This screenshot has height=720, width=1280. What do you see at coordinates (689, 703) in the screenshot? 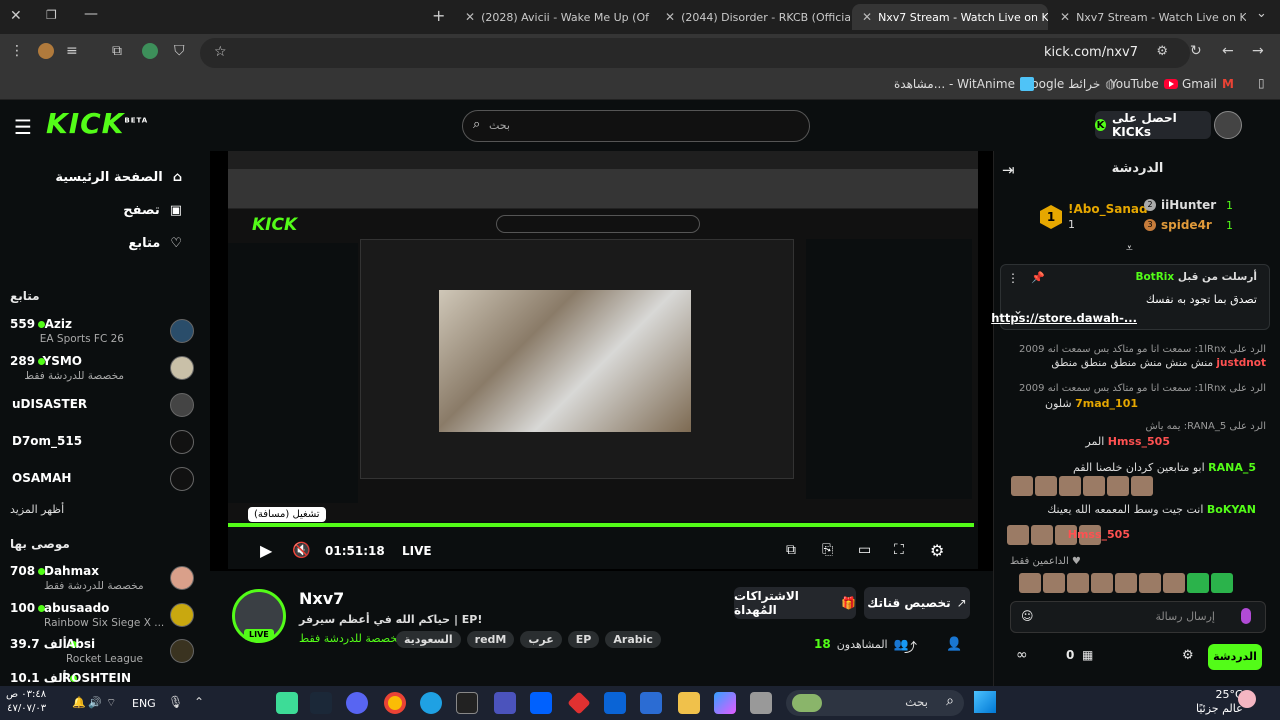
I see `file-explorer-icon` at bounding box center [689, 703].